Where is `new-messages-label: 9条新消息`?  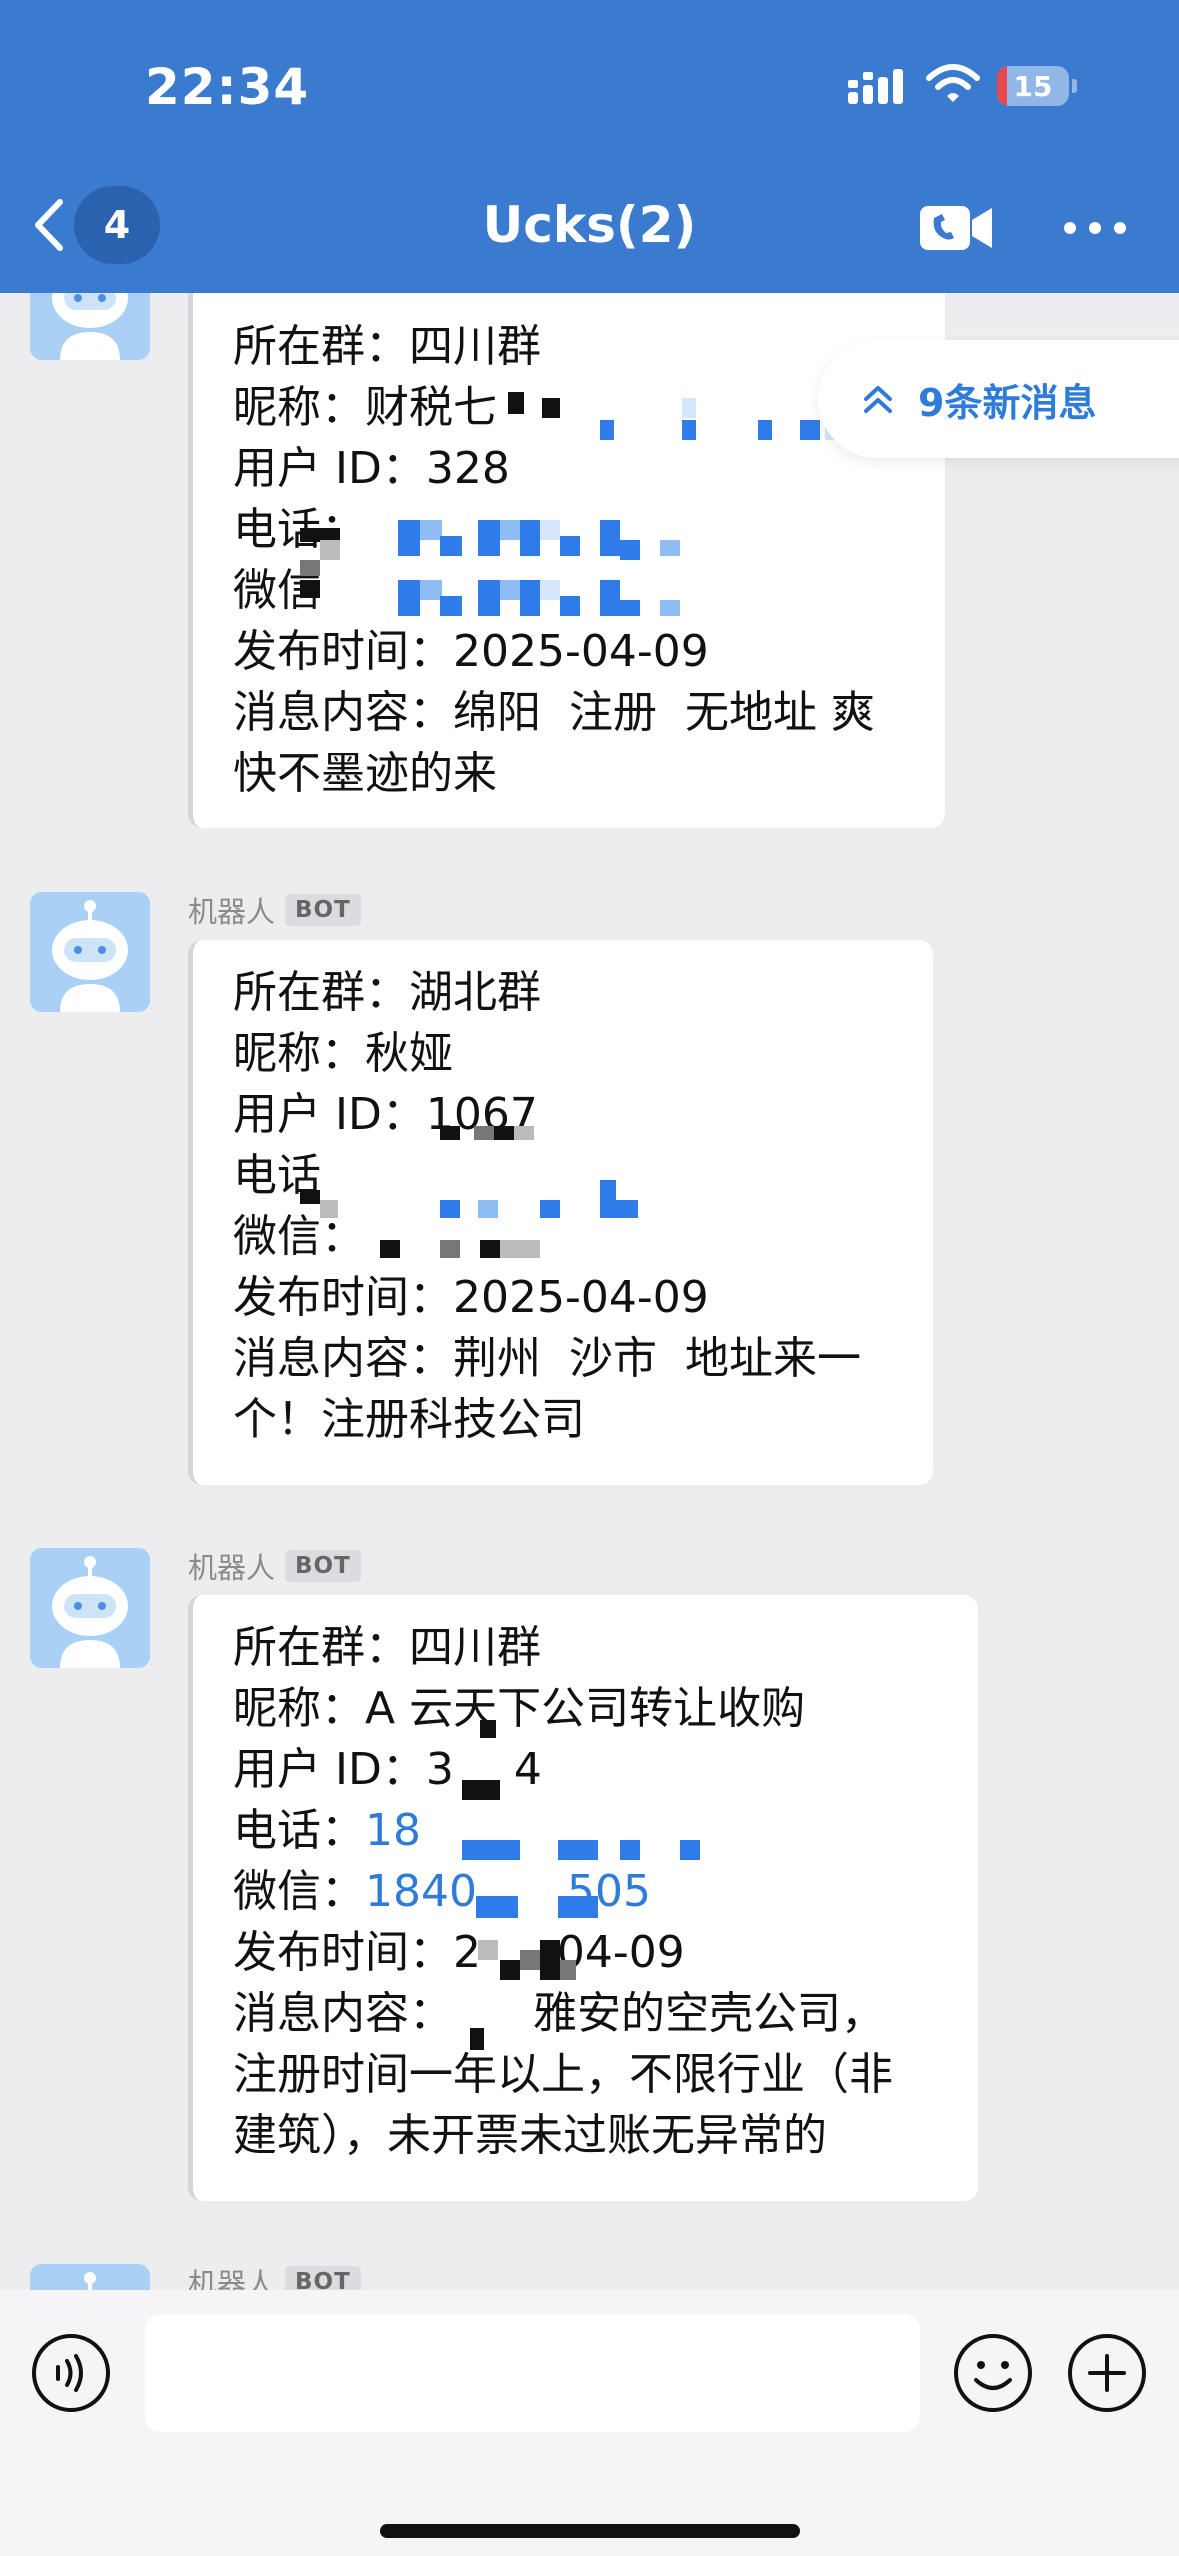
new-messages-label: 9条新消息 is located at coordinates (1007, 402).